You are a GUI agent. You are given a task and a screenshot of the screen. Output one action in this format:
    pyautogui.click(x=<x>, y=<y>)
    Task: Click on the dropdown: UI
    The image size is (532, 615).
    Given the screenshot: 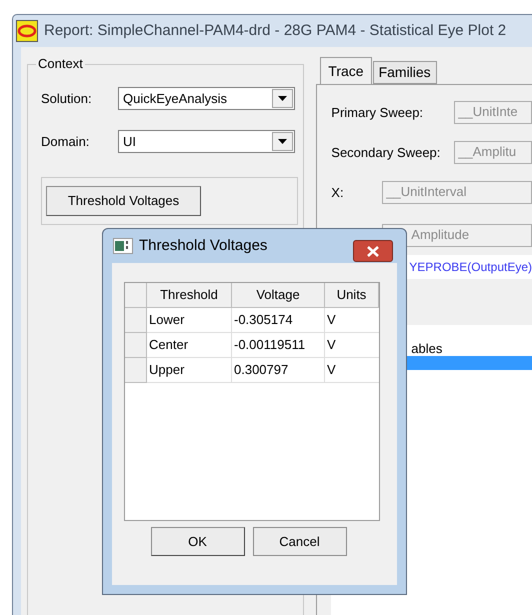 What is the action you would take?
    pyautogui.click(x=206, y=141)
    